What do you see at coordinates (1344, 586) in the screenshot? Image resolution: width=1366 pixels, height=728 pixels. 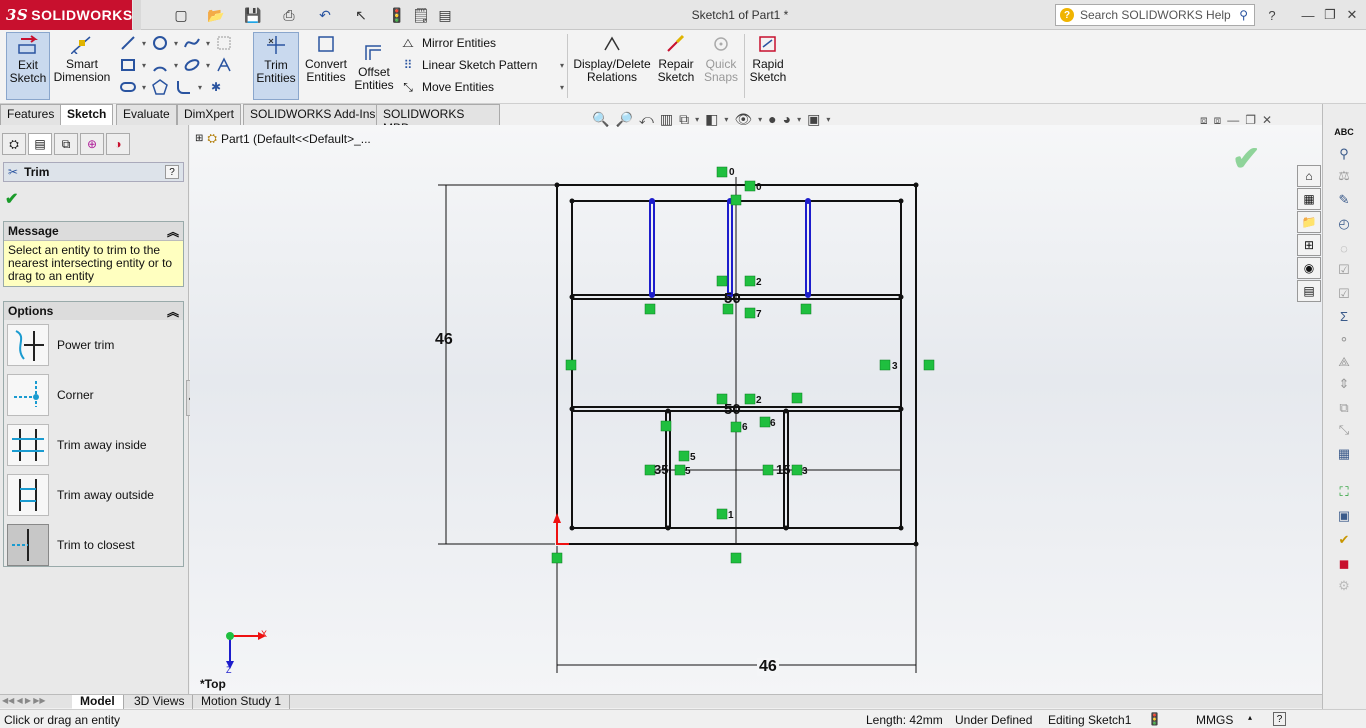 I see `disabled-tool-icon: ⚙` at bounding box center [1344, 586].